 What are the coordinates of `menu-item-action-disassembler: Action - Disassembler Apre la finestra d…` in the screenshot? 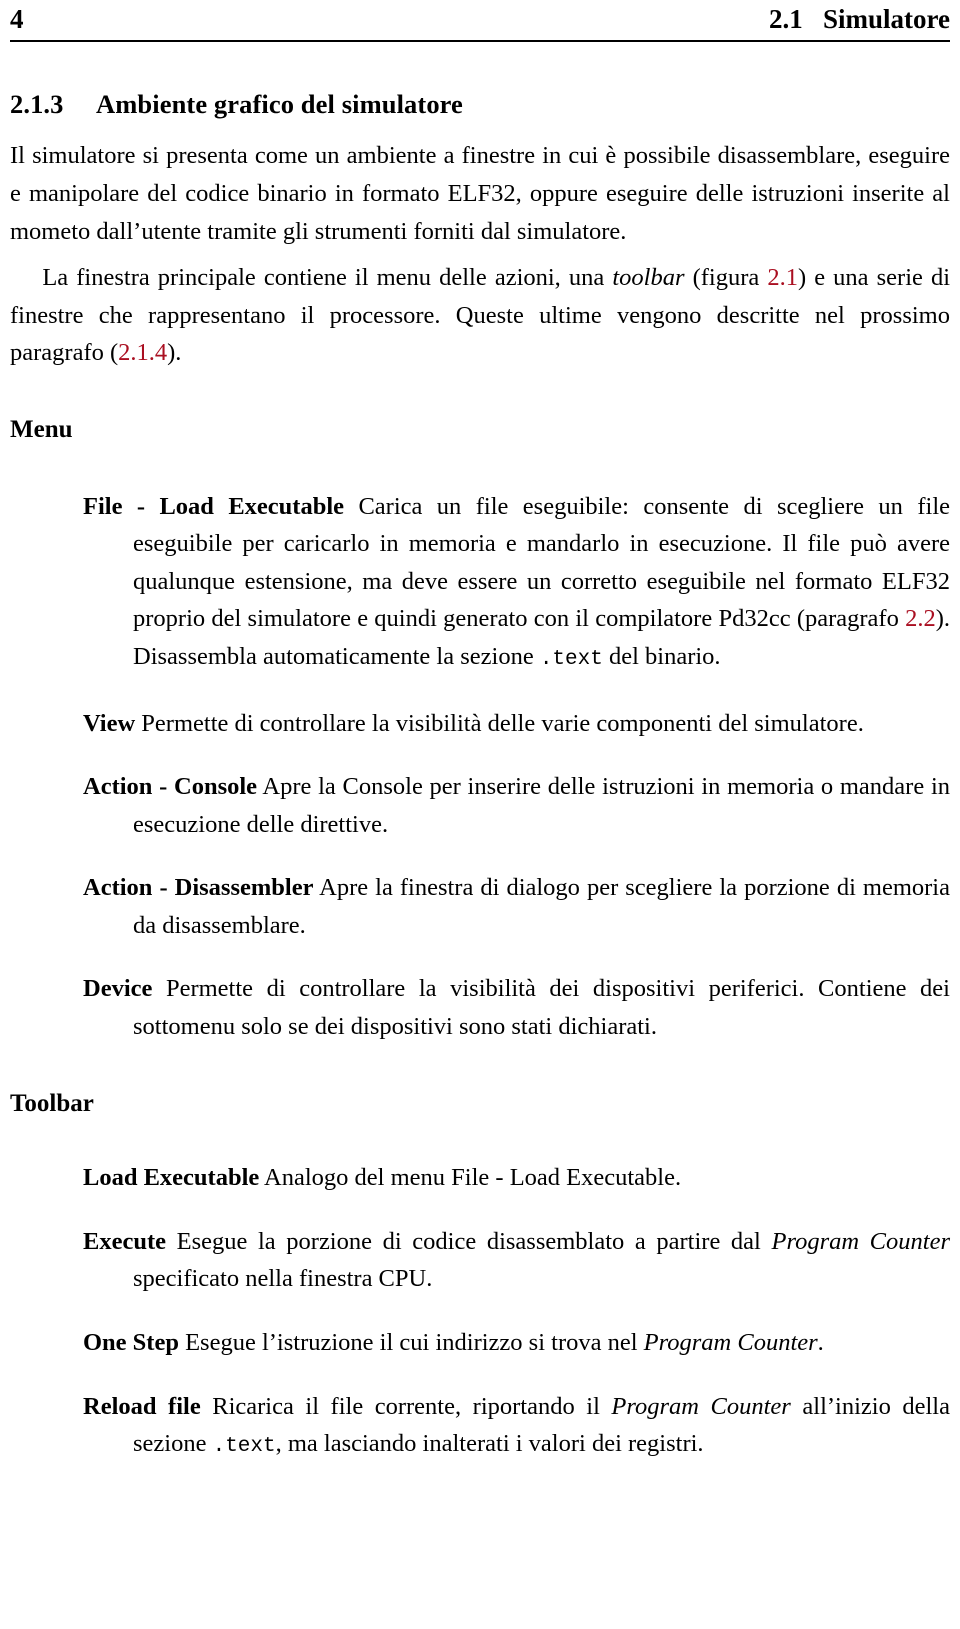 It's located at (516, 906).